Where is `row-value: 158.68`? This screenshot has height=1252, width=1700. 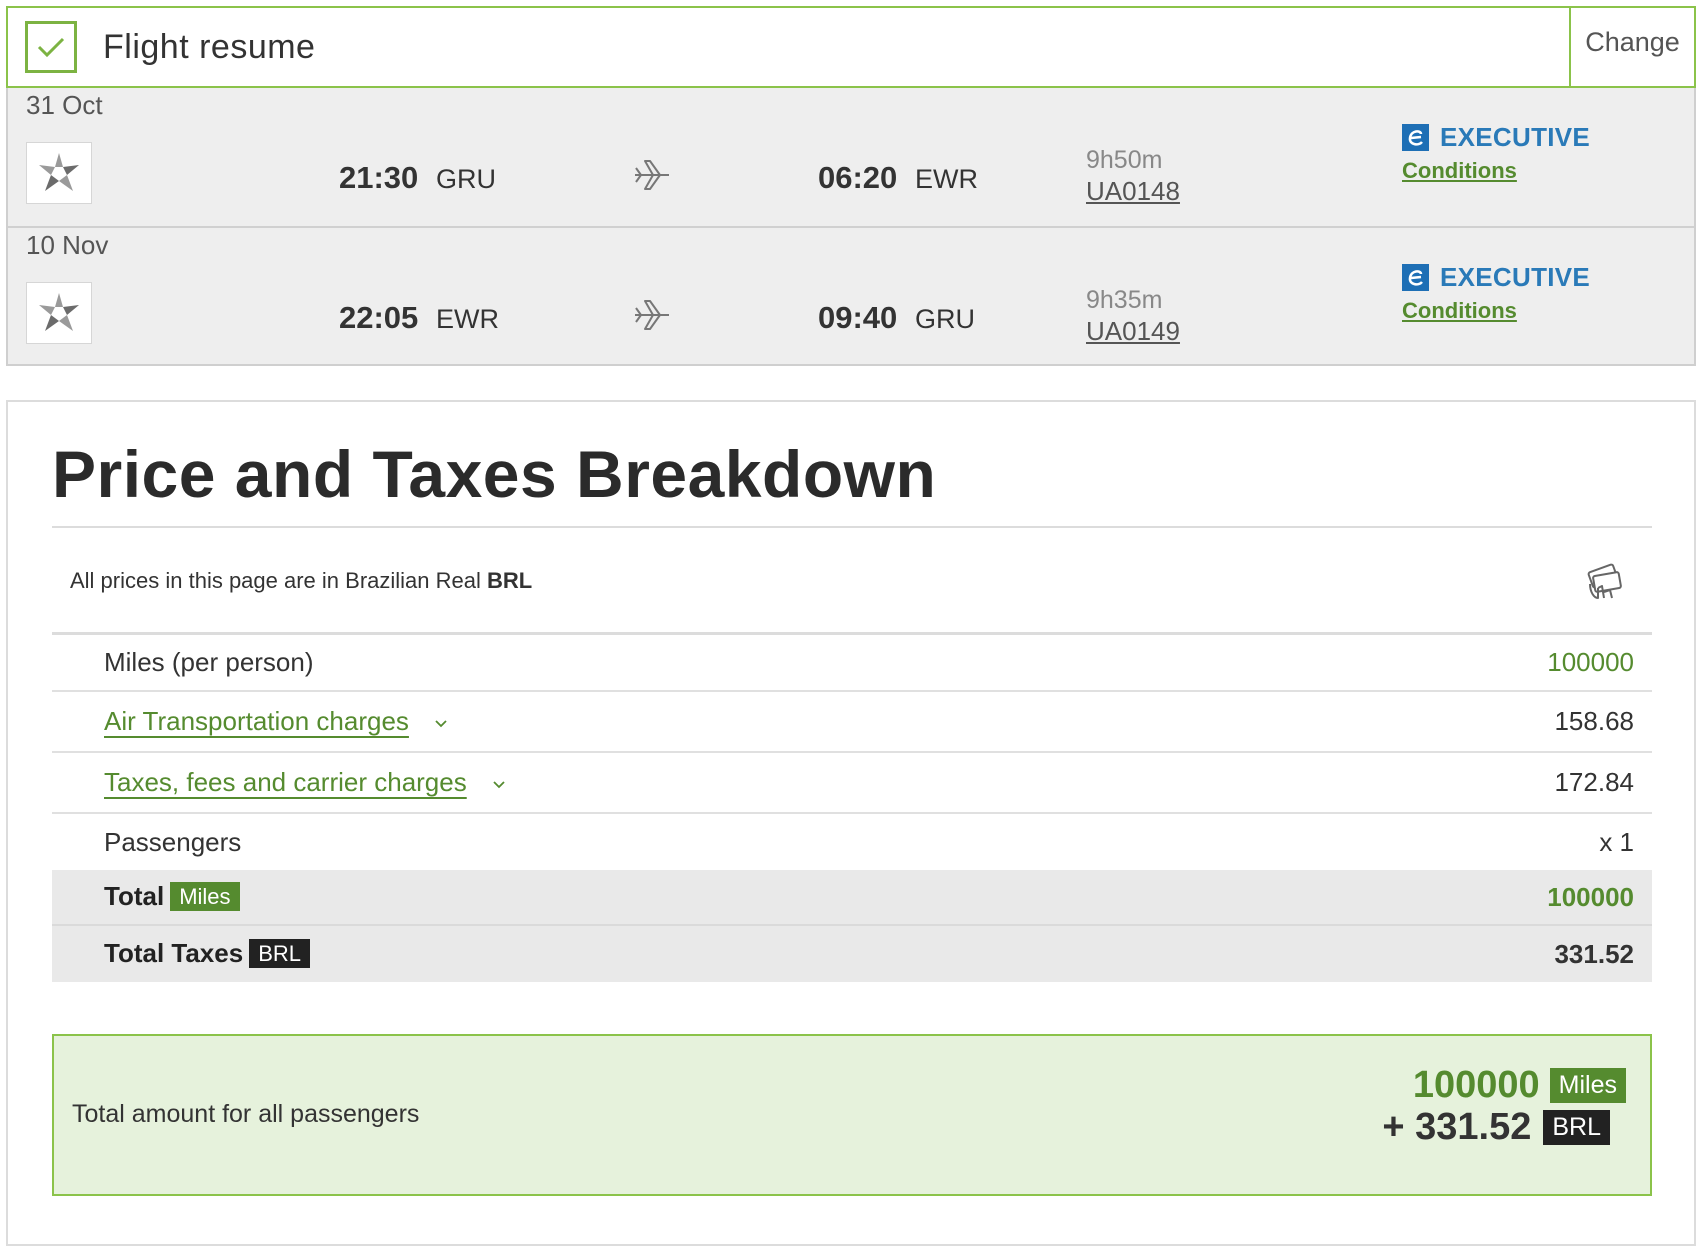
row-value: 158.68 is located at coordinates (1594, 721).